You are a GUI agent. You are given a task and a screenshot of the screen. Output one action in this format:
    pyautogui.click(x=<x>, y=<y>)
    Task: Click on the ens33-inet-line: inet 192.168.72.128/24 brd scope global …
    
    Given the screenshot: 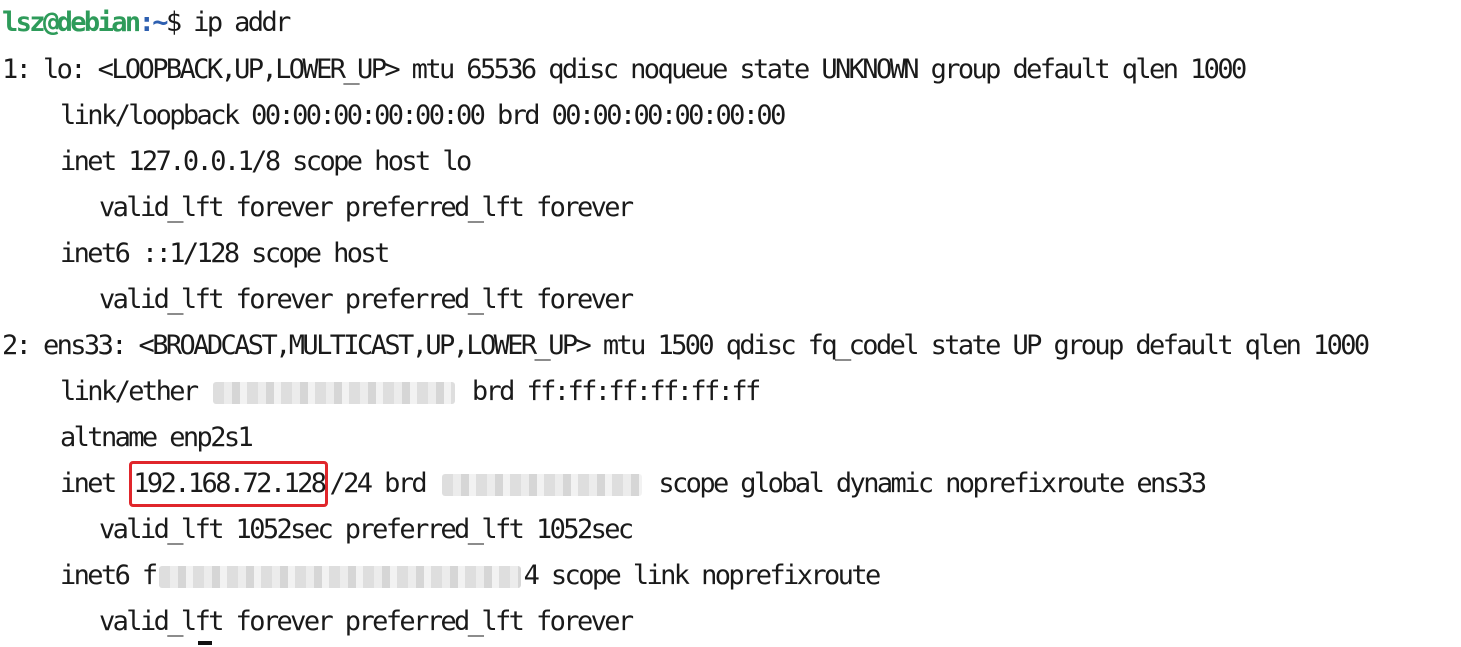 What is the action you would take?
    pyautogui.click(x=633, y=484)
    